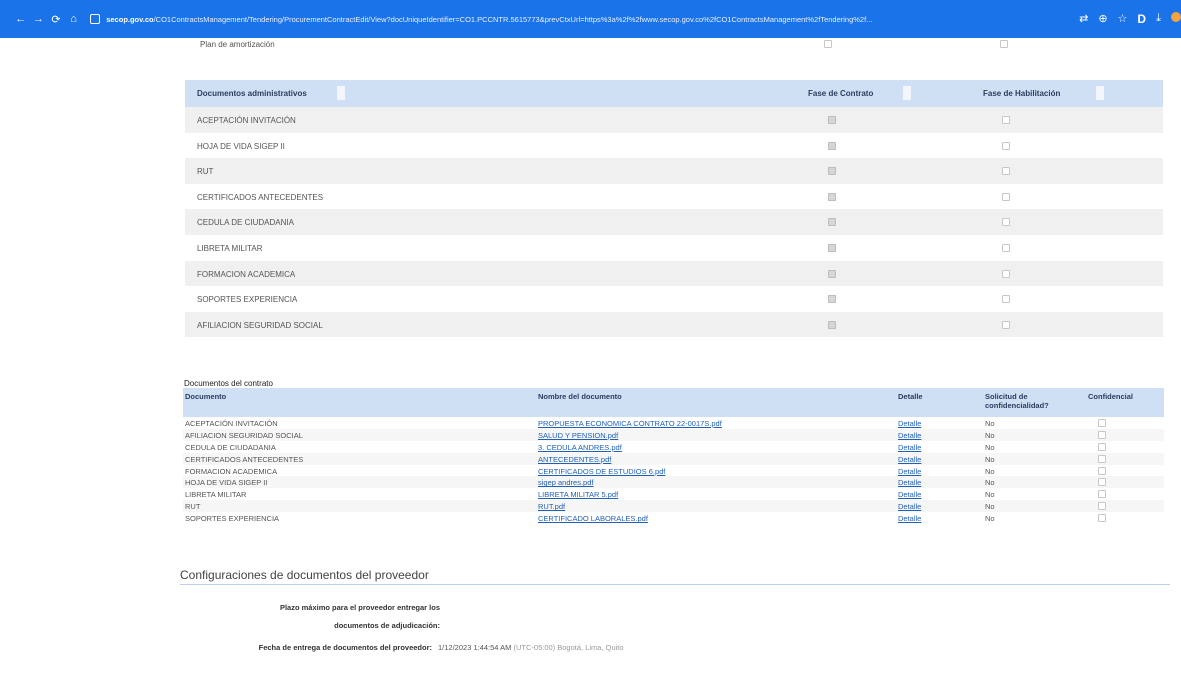  What do you see at coordinates (95, 19) in the screenshot?
I see `site-info-icon` at bounding box center [95, 19].